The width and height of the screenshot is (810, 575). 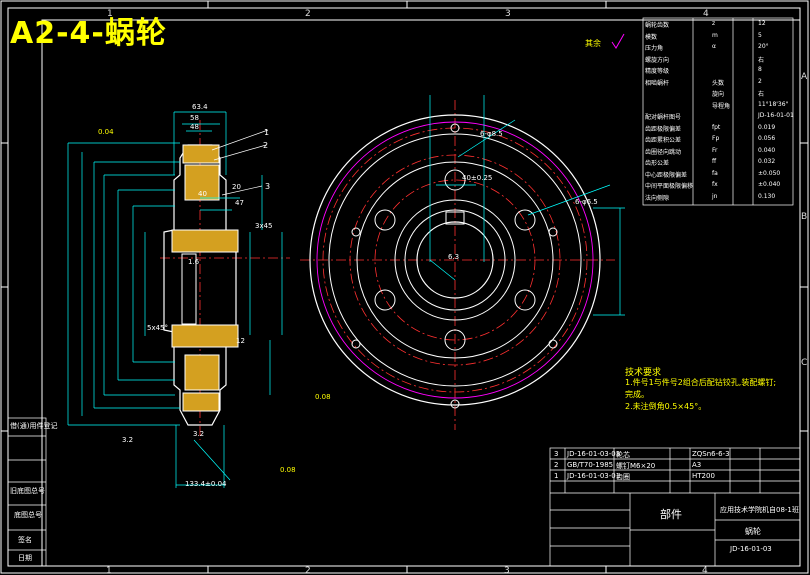 I want to click on zone-a: A, so click(x=804, y=77).